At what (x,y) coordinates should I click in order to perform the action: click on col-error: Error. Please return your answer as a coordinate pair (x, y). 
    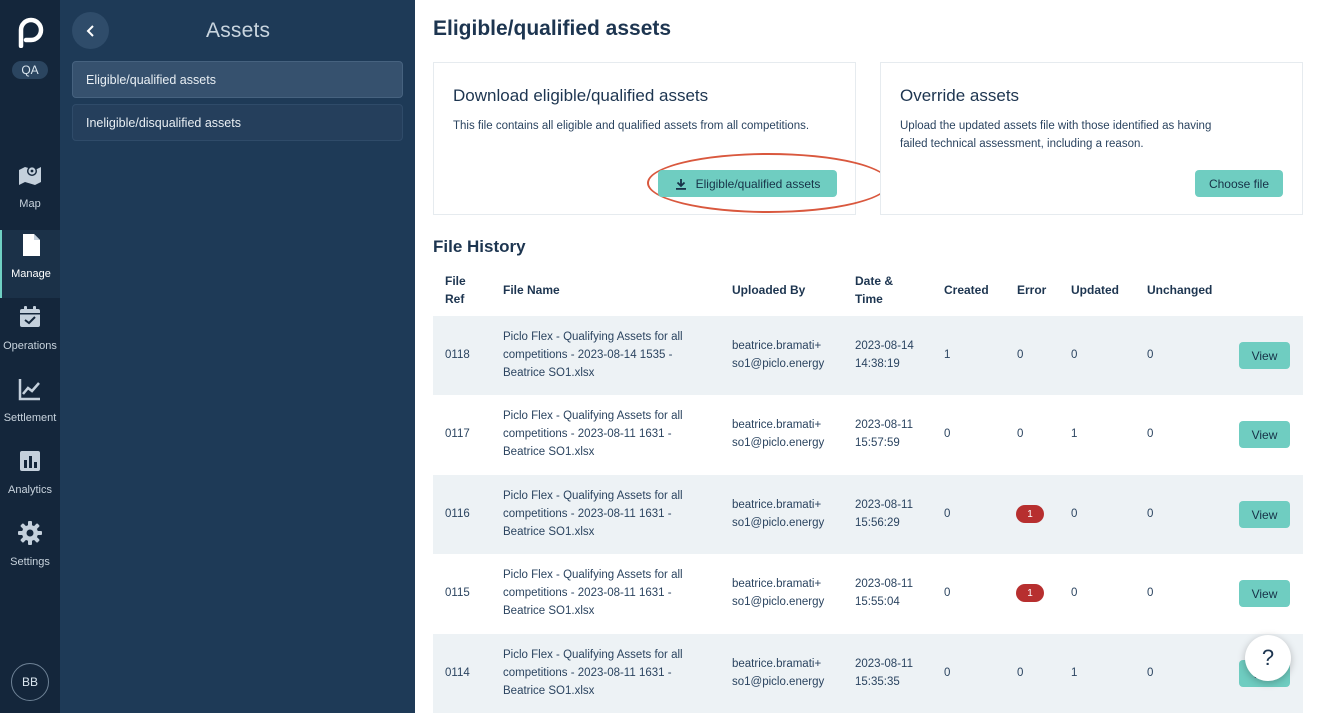
    Looking at the image, I should click on (1032, 290).